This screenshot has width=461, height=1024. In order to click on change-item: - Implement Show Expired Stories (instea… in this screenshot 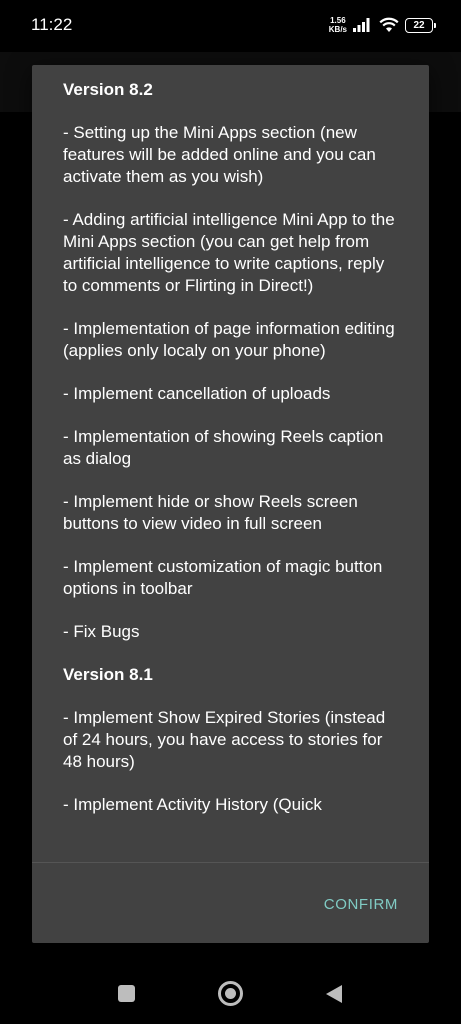, I will do `click(224, 739)`.